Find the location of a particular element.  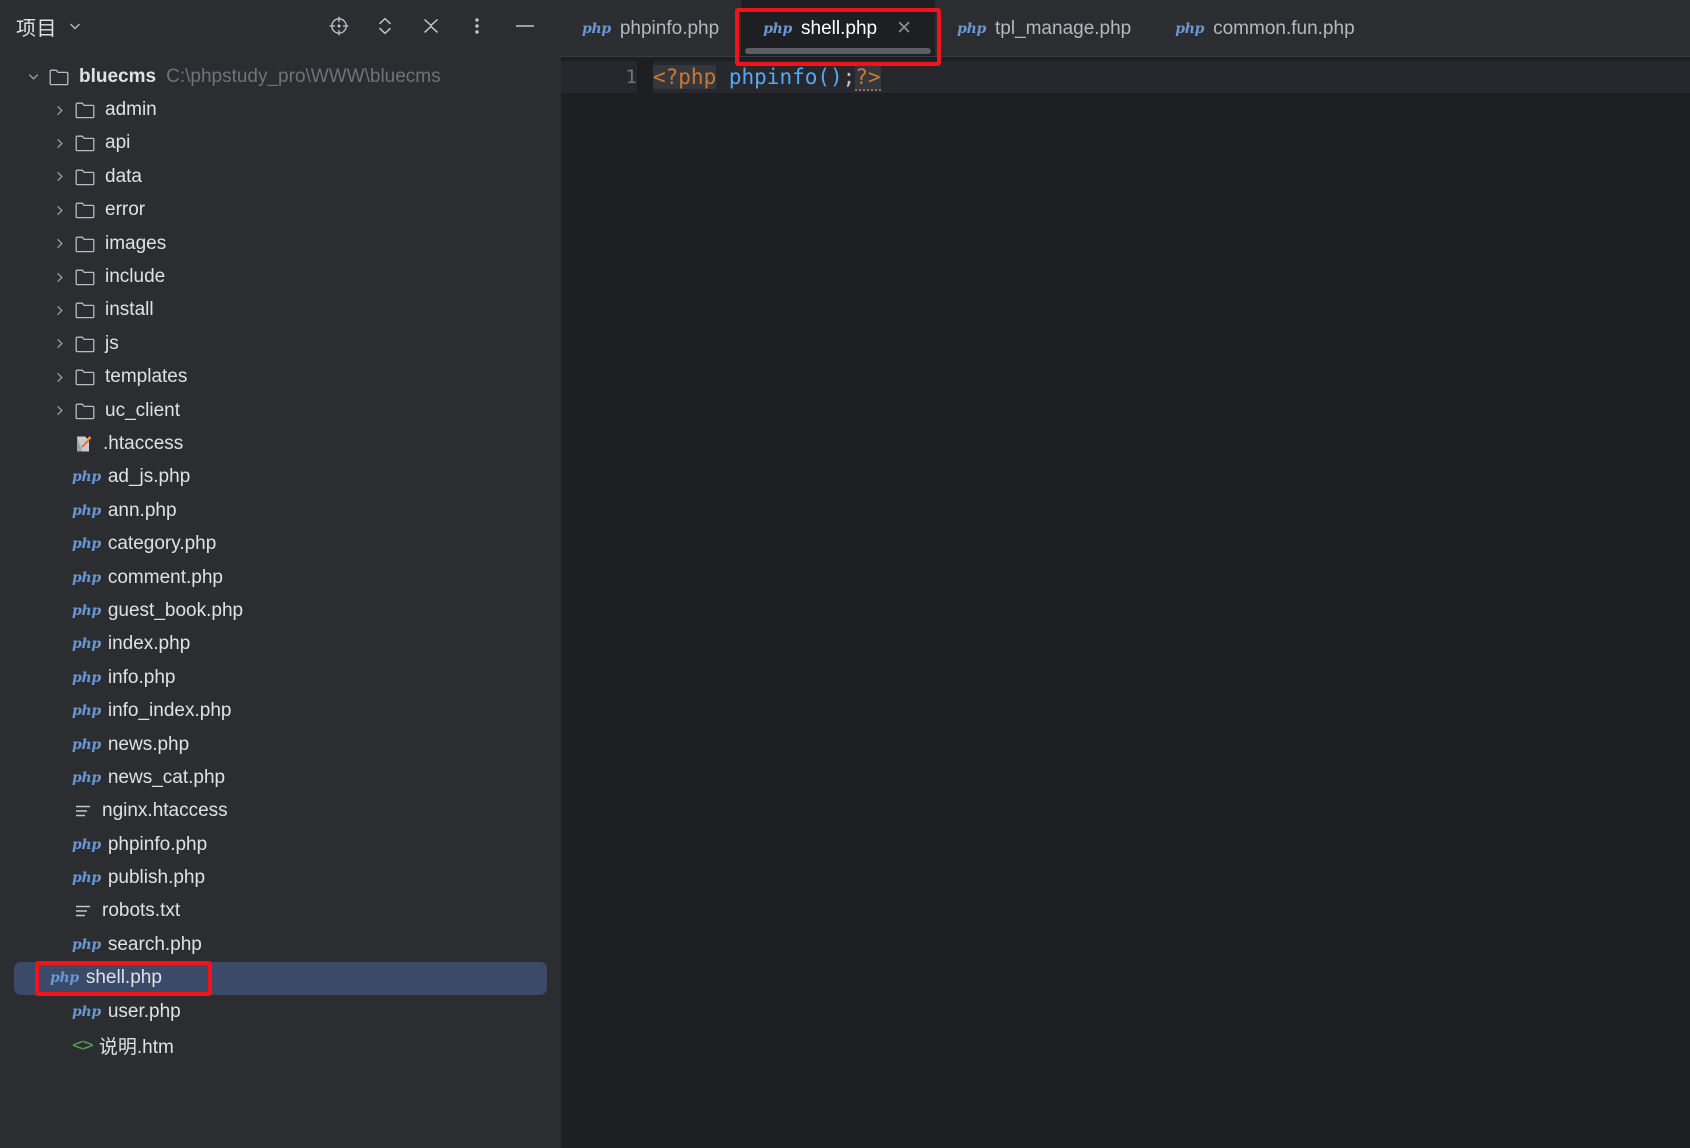

panel-toolbar is located at coordinates (436, 26).